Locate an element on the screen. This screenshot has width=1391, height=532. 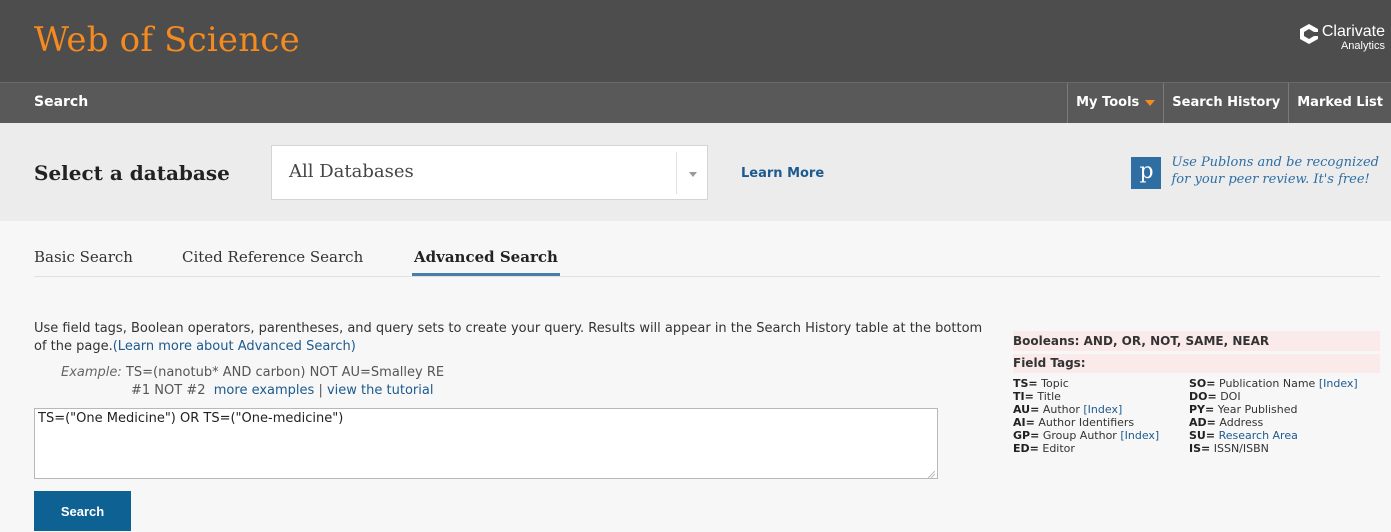
dropdown-arrow-icon is located at coordinates (693, 174).